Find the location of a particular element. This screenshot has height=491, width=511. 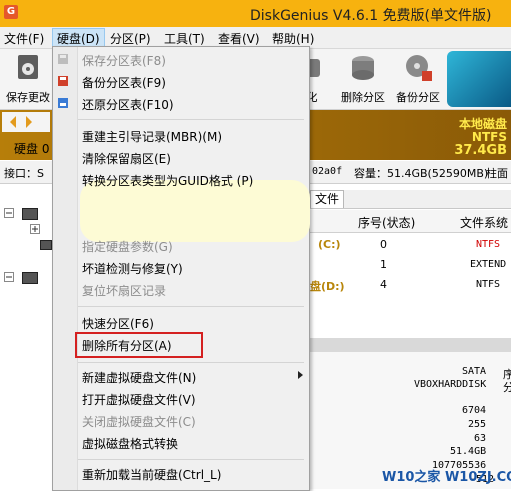

menu-restore-partition-table: 还原分区表(F10) is located at coordinates (128, 104).